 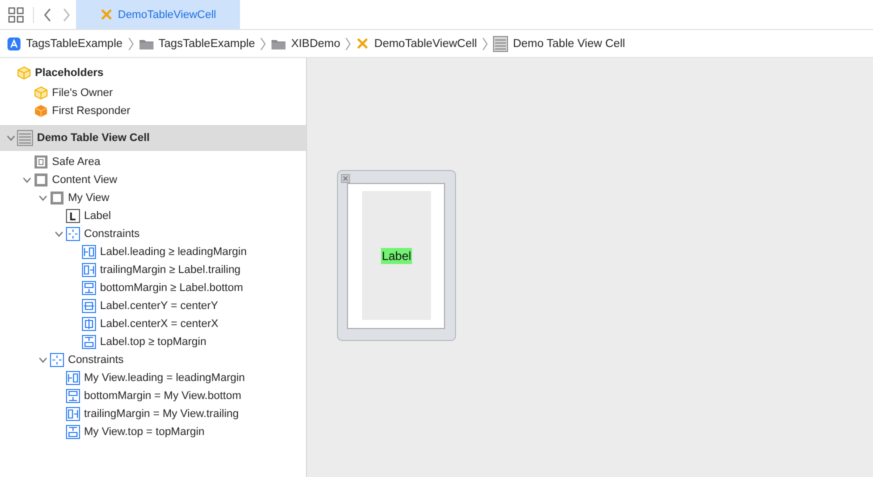 What do you see at coordinates (153, 162) in the screenshot?
I see `outline-item: Safe Area` at bounding box center [153, 162].